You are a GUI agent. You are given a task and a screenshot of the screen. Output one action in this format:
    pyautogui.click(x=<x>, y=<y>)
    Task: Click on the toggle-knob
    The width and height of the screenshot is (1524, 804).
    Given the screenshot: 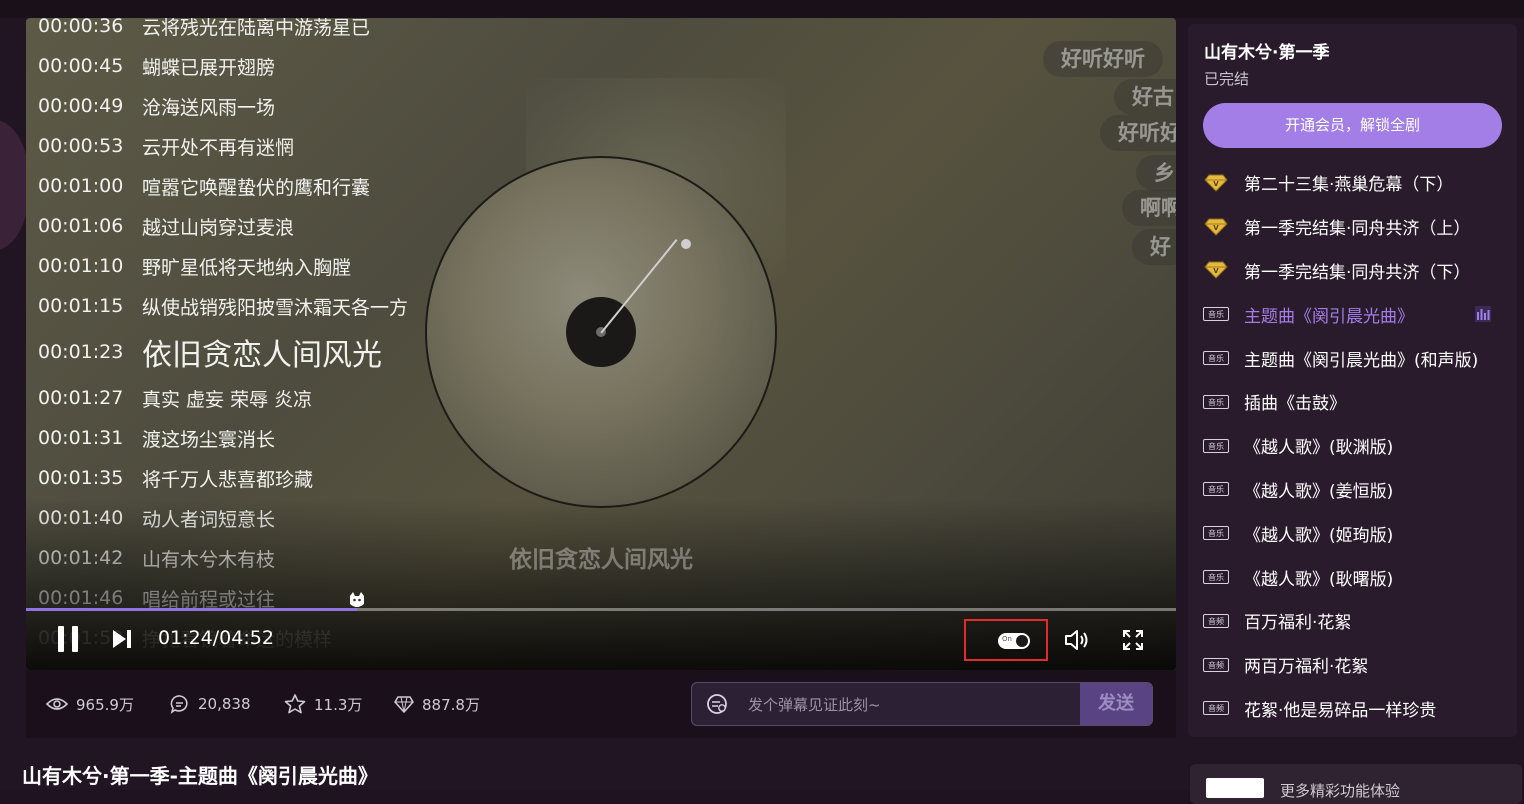 What is the action you would take?
    pyautogui.click(x=1022, y=641)
    